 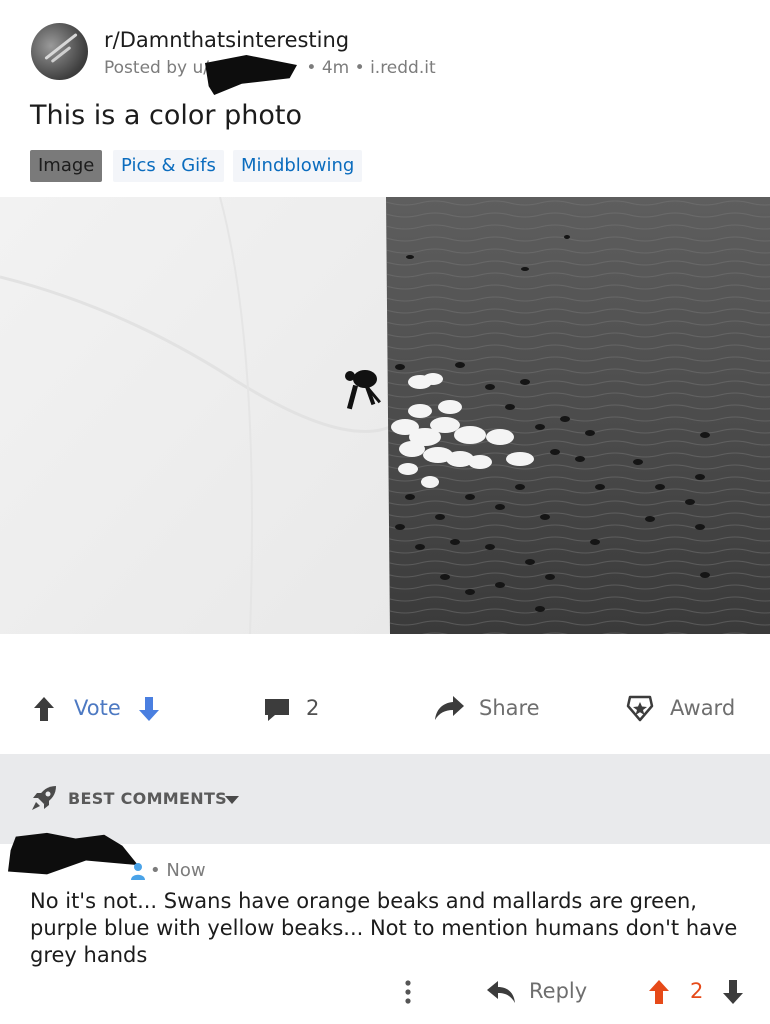 What do you see at coordinates (408, 992) in the screenshot?
I see `more-vertical-icon` at bounding box center [408, 992].